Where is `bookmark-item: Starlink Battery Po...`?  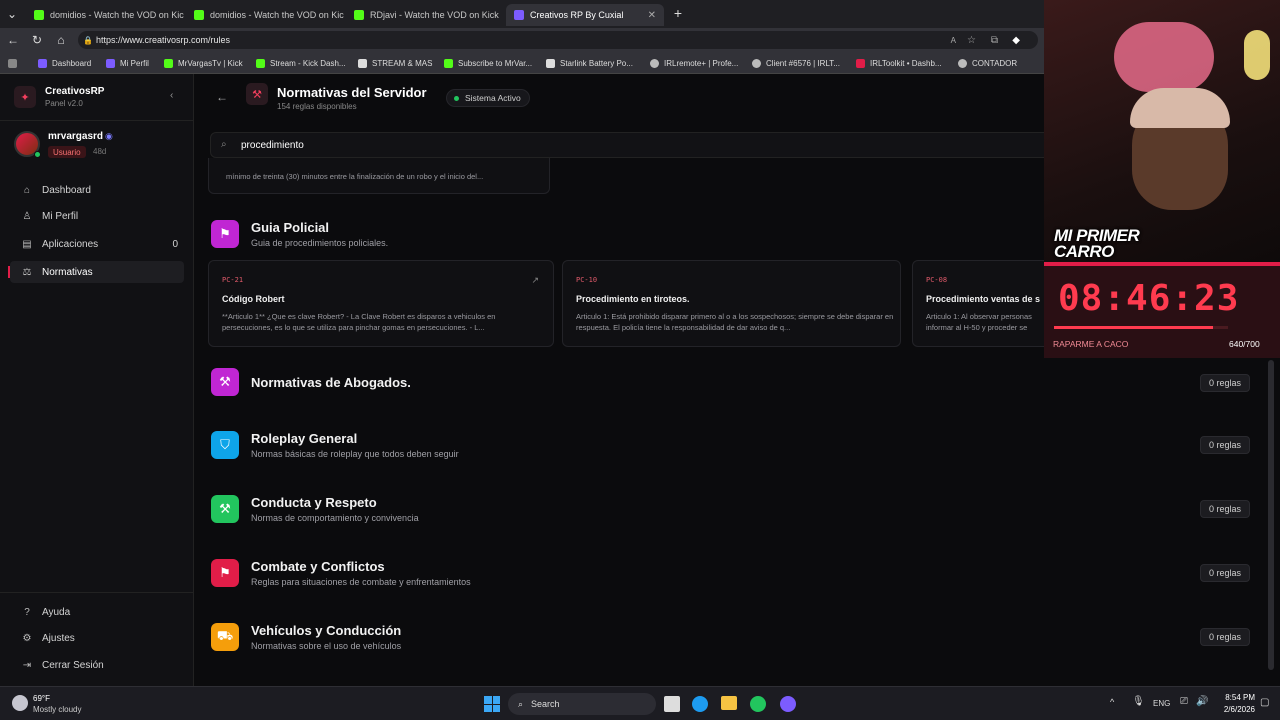 bookmark-item: Starlink Battery Po... is located at coordinates (589, 63).